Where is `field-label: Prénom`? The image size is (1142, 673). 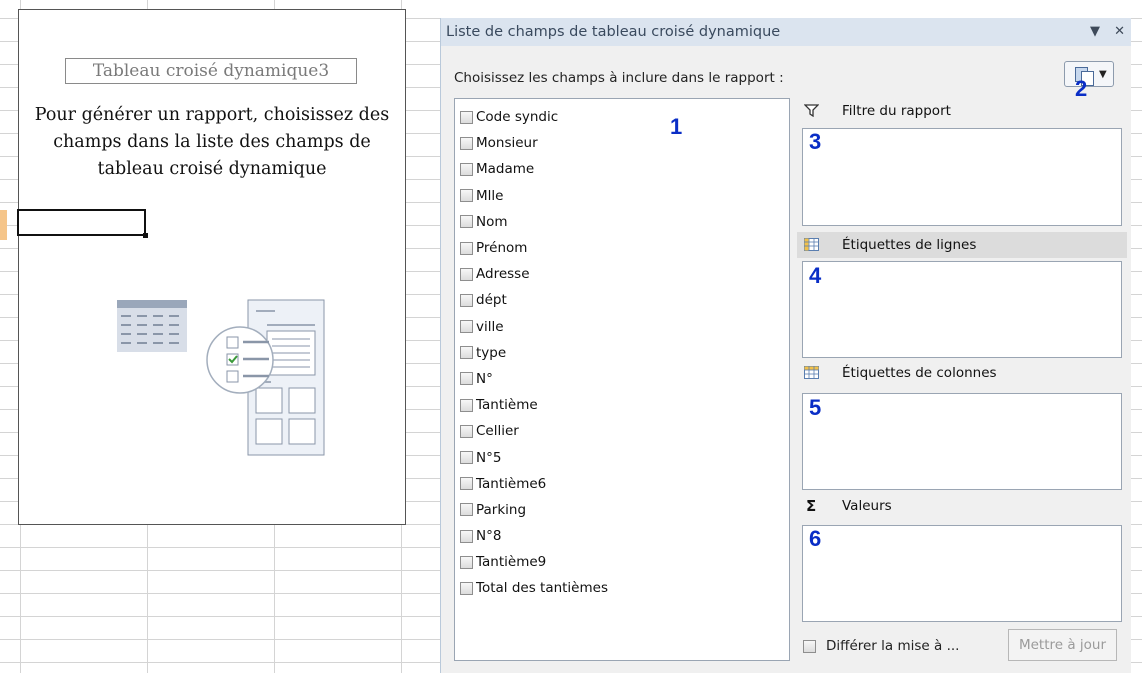 field-label: Prénom is located at coordinates (502, 248).